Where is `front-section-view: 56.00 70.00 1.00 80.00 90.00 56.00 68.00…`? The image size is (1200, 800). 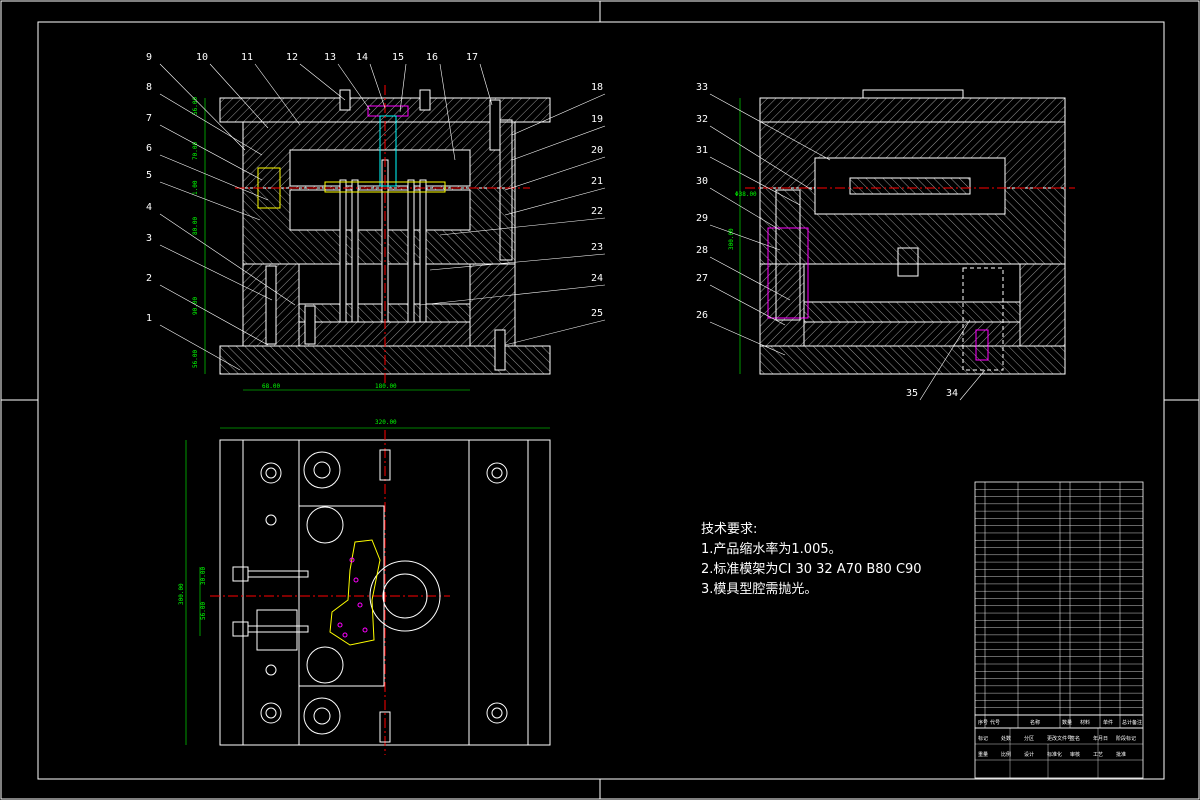 front-section-view: 56.00 70.00 1.00 80.00 90.00 56.00 68.00… is located at coordinates (371, 238).